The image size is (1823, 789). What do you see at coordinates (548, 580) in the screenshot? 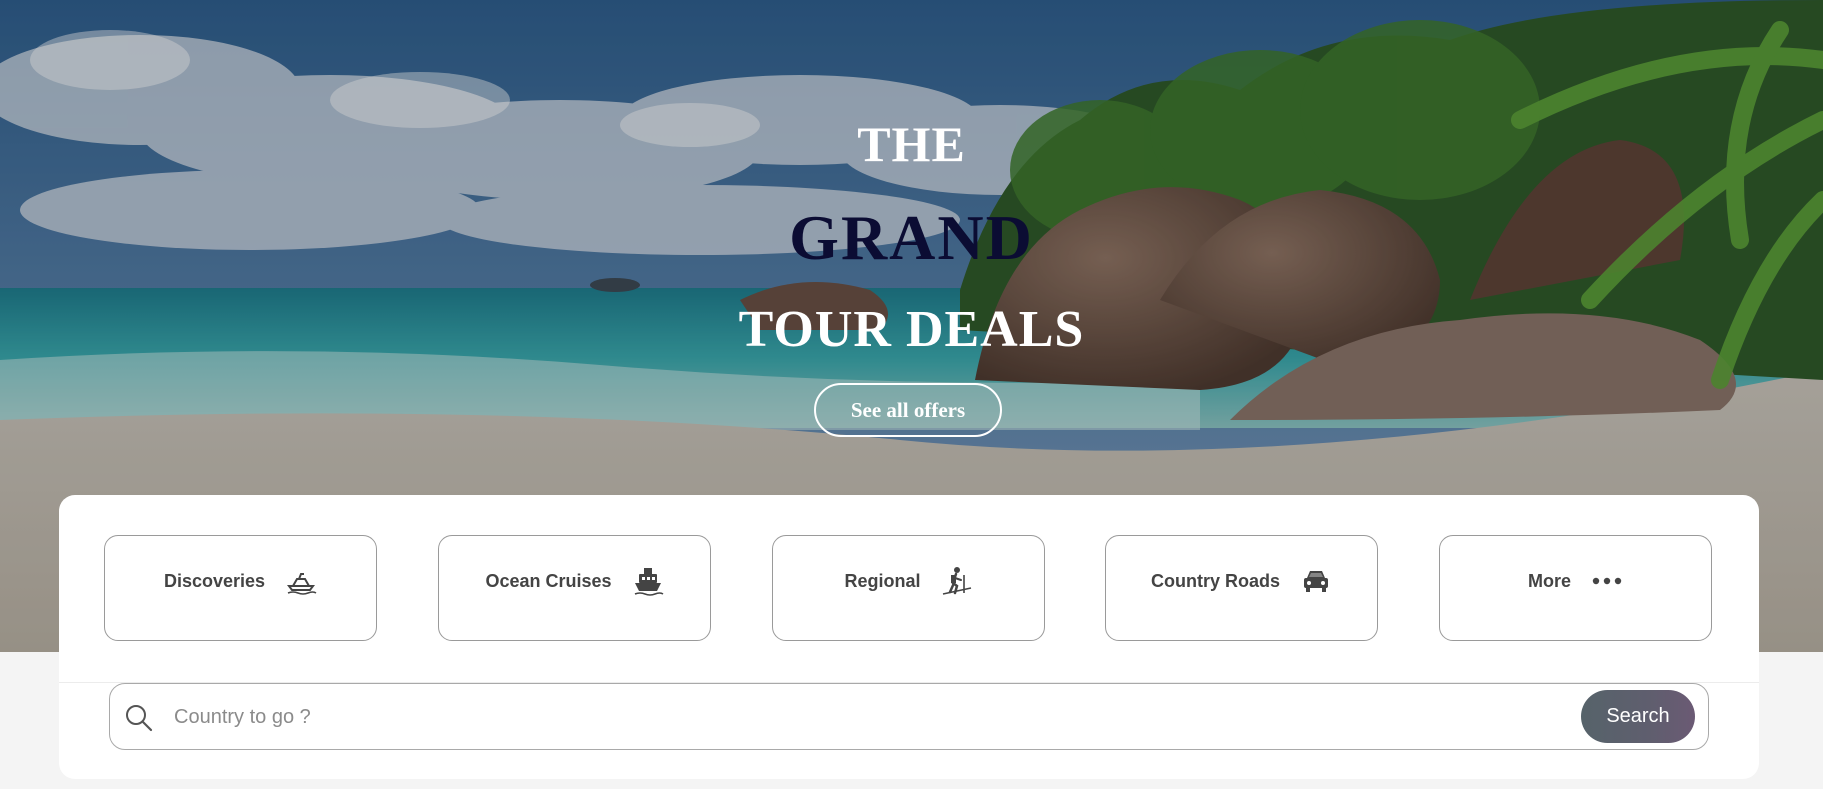
I see `category-label: Ocean Cruises` at bounding box center [548, 580].